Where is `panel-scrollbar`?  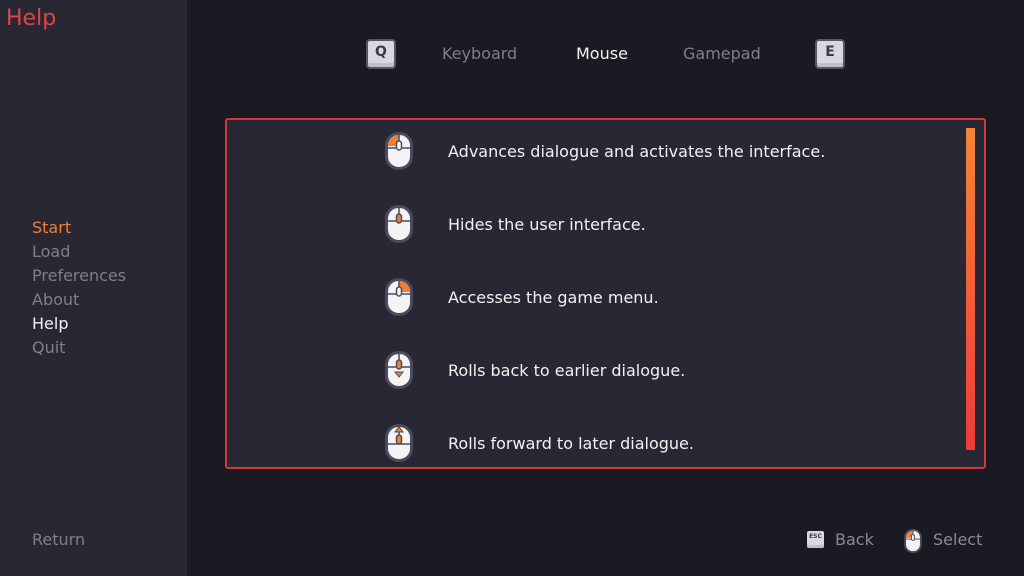
panel-scrollbar is located at coordinates (970, 289).